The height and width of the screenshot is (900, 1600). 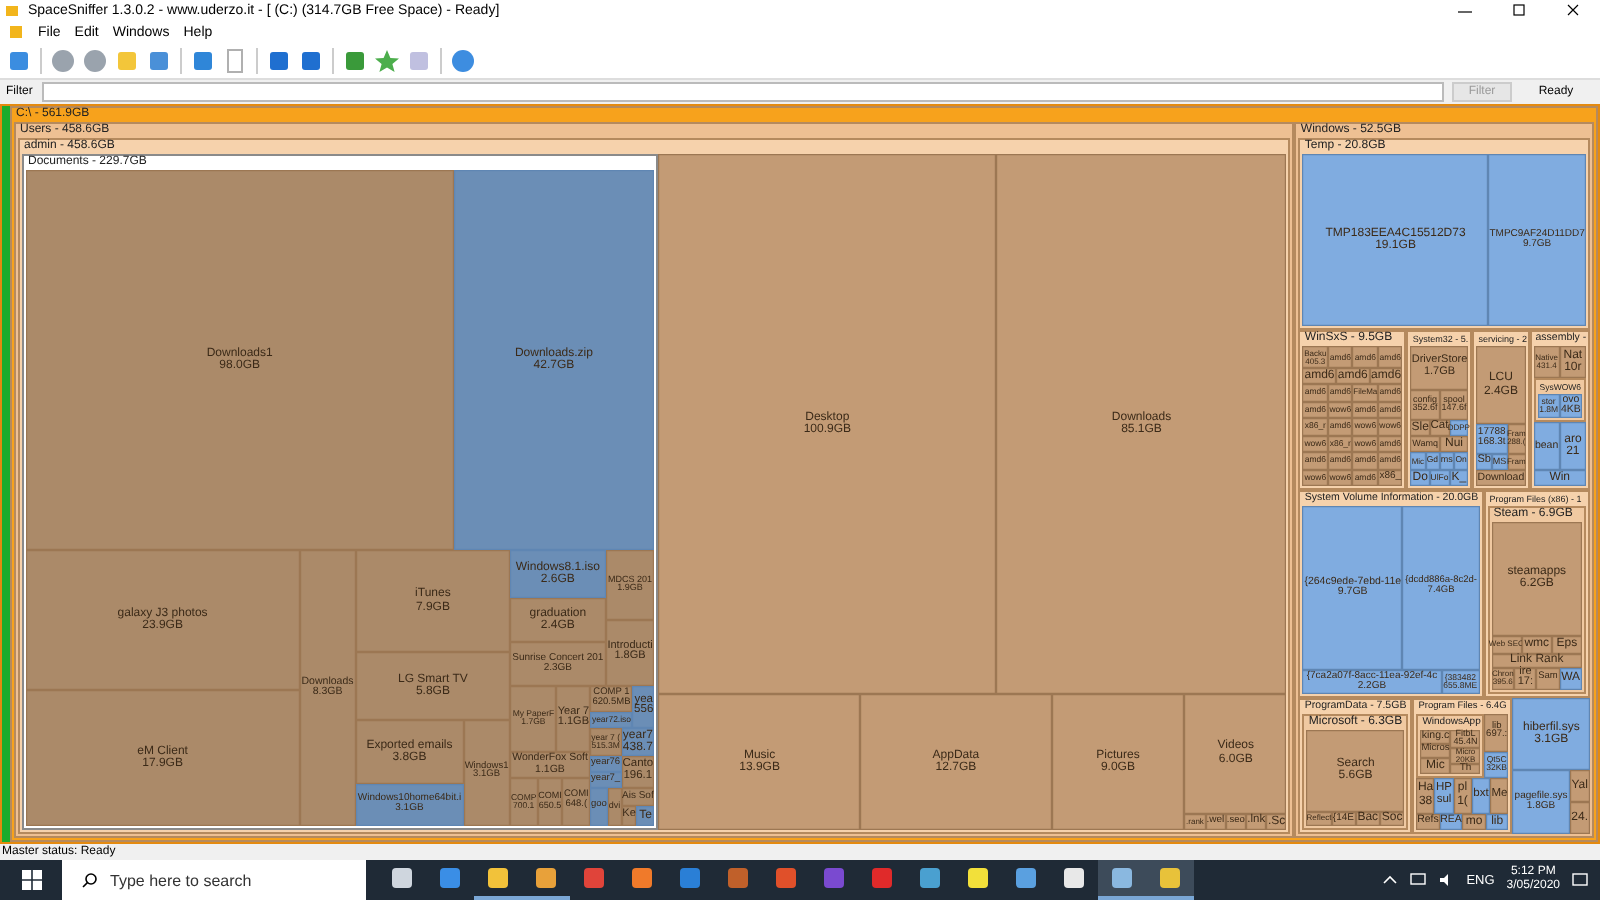 I want to click on chevron-up-icon, so click(x=1390, y=880).